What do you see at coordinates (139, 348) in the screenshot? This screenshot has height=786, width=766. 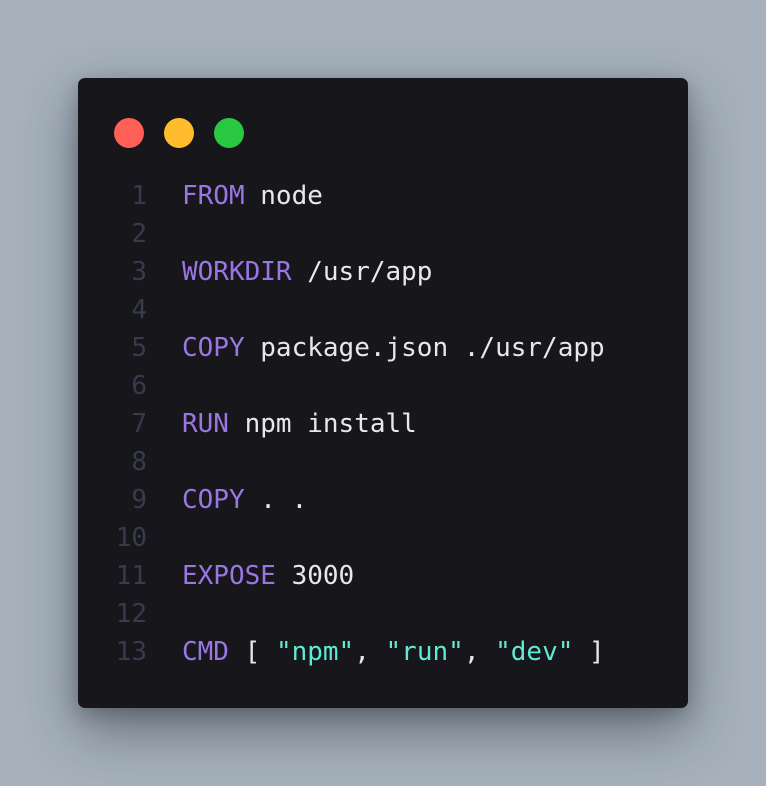 I see `line-number: 5` at bounding box center [139, 348].